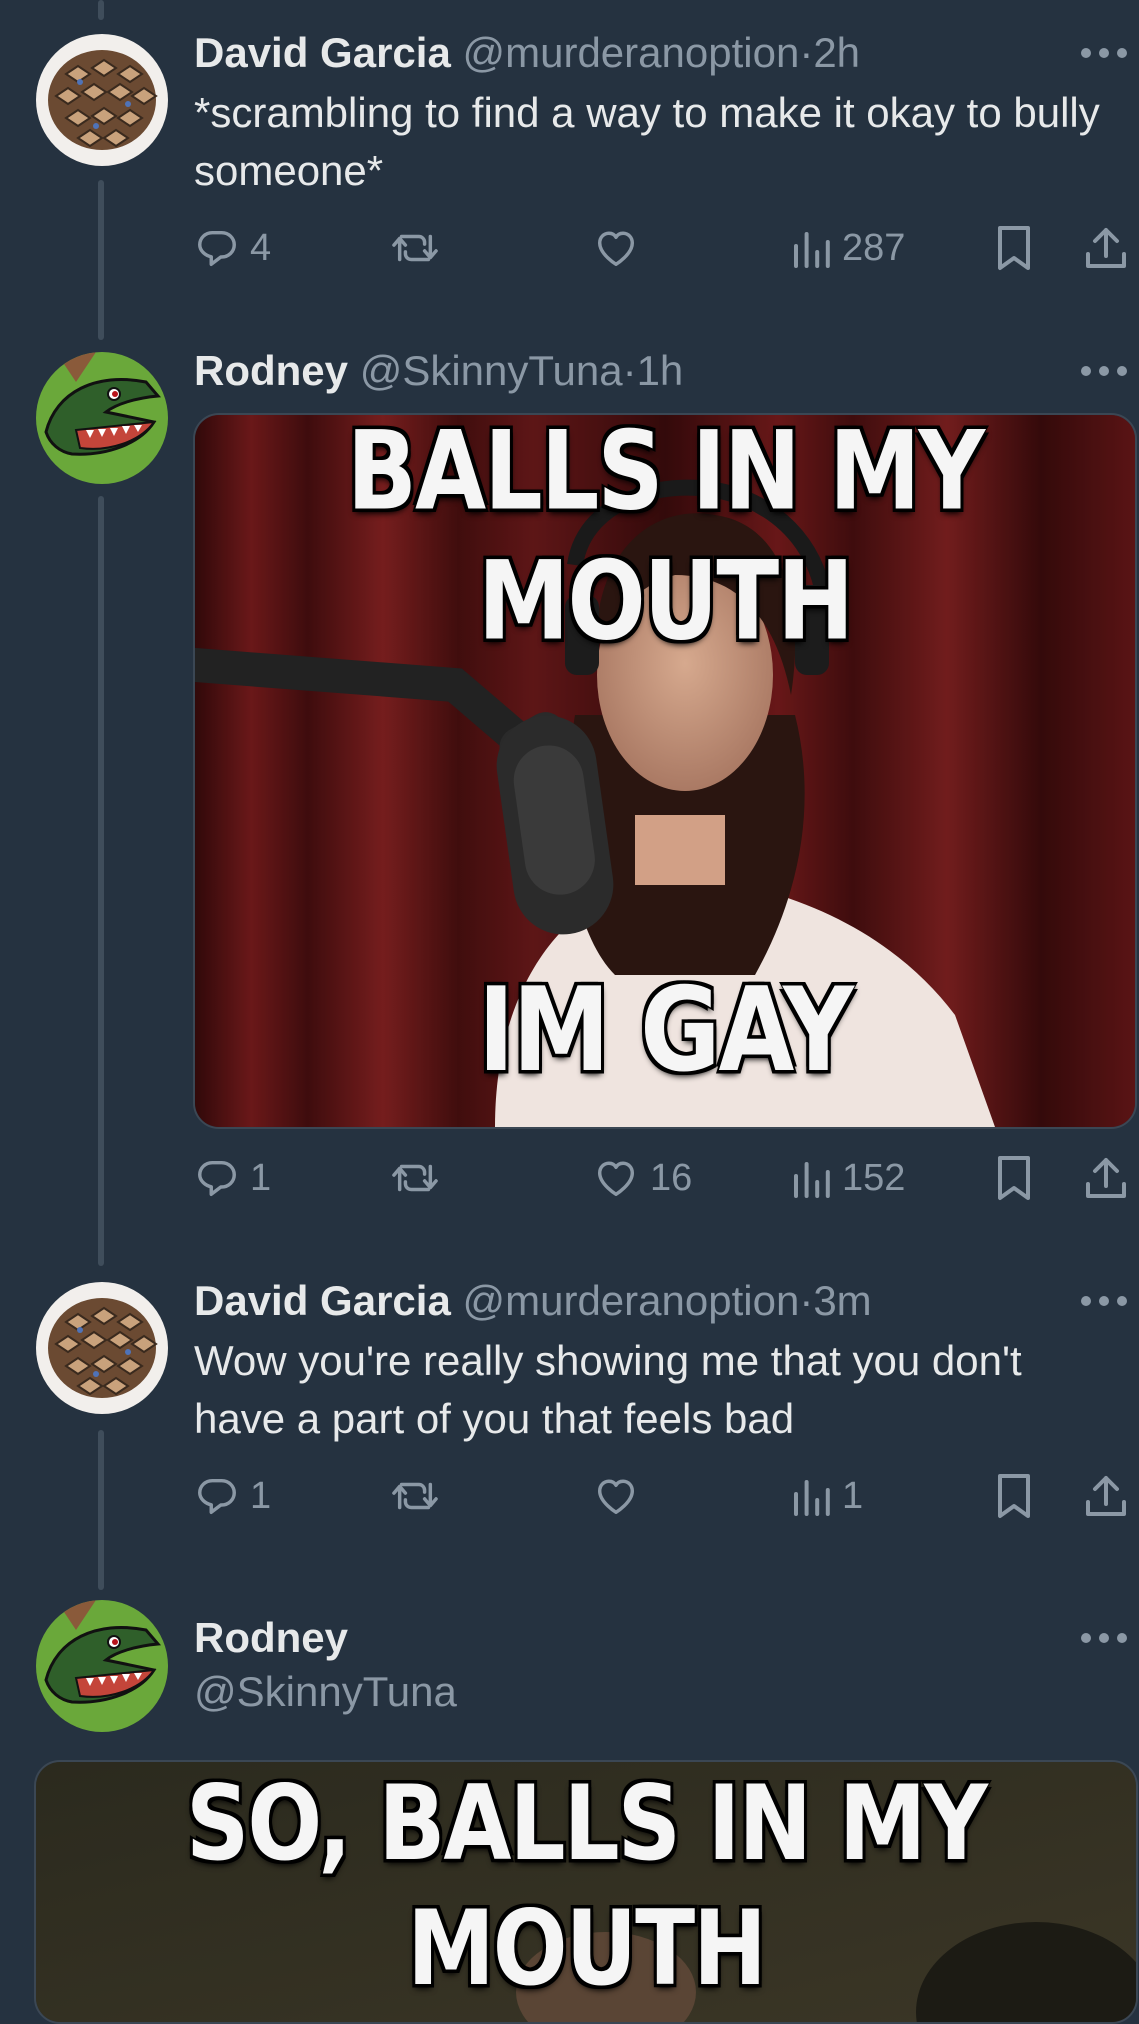 The width and height of the screenshot is (1139, 2024). What do you see at coordinates (261, 247) in the screenshot?
I see `reply-count: 4` at bounding box center [261, 247].